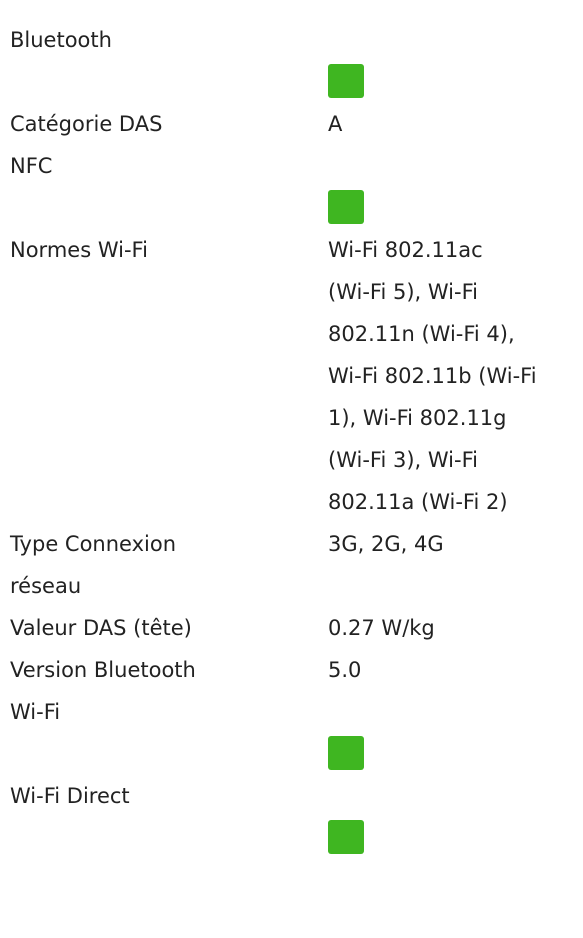 The height and width of the screenshot is (938, 583). What do you see at coordinates (101, 628) in the screenshot?
I see `spec-label: Valeur DAS (tête)` at bounding box center [101, 628].